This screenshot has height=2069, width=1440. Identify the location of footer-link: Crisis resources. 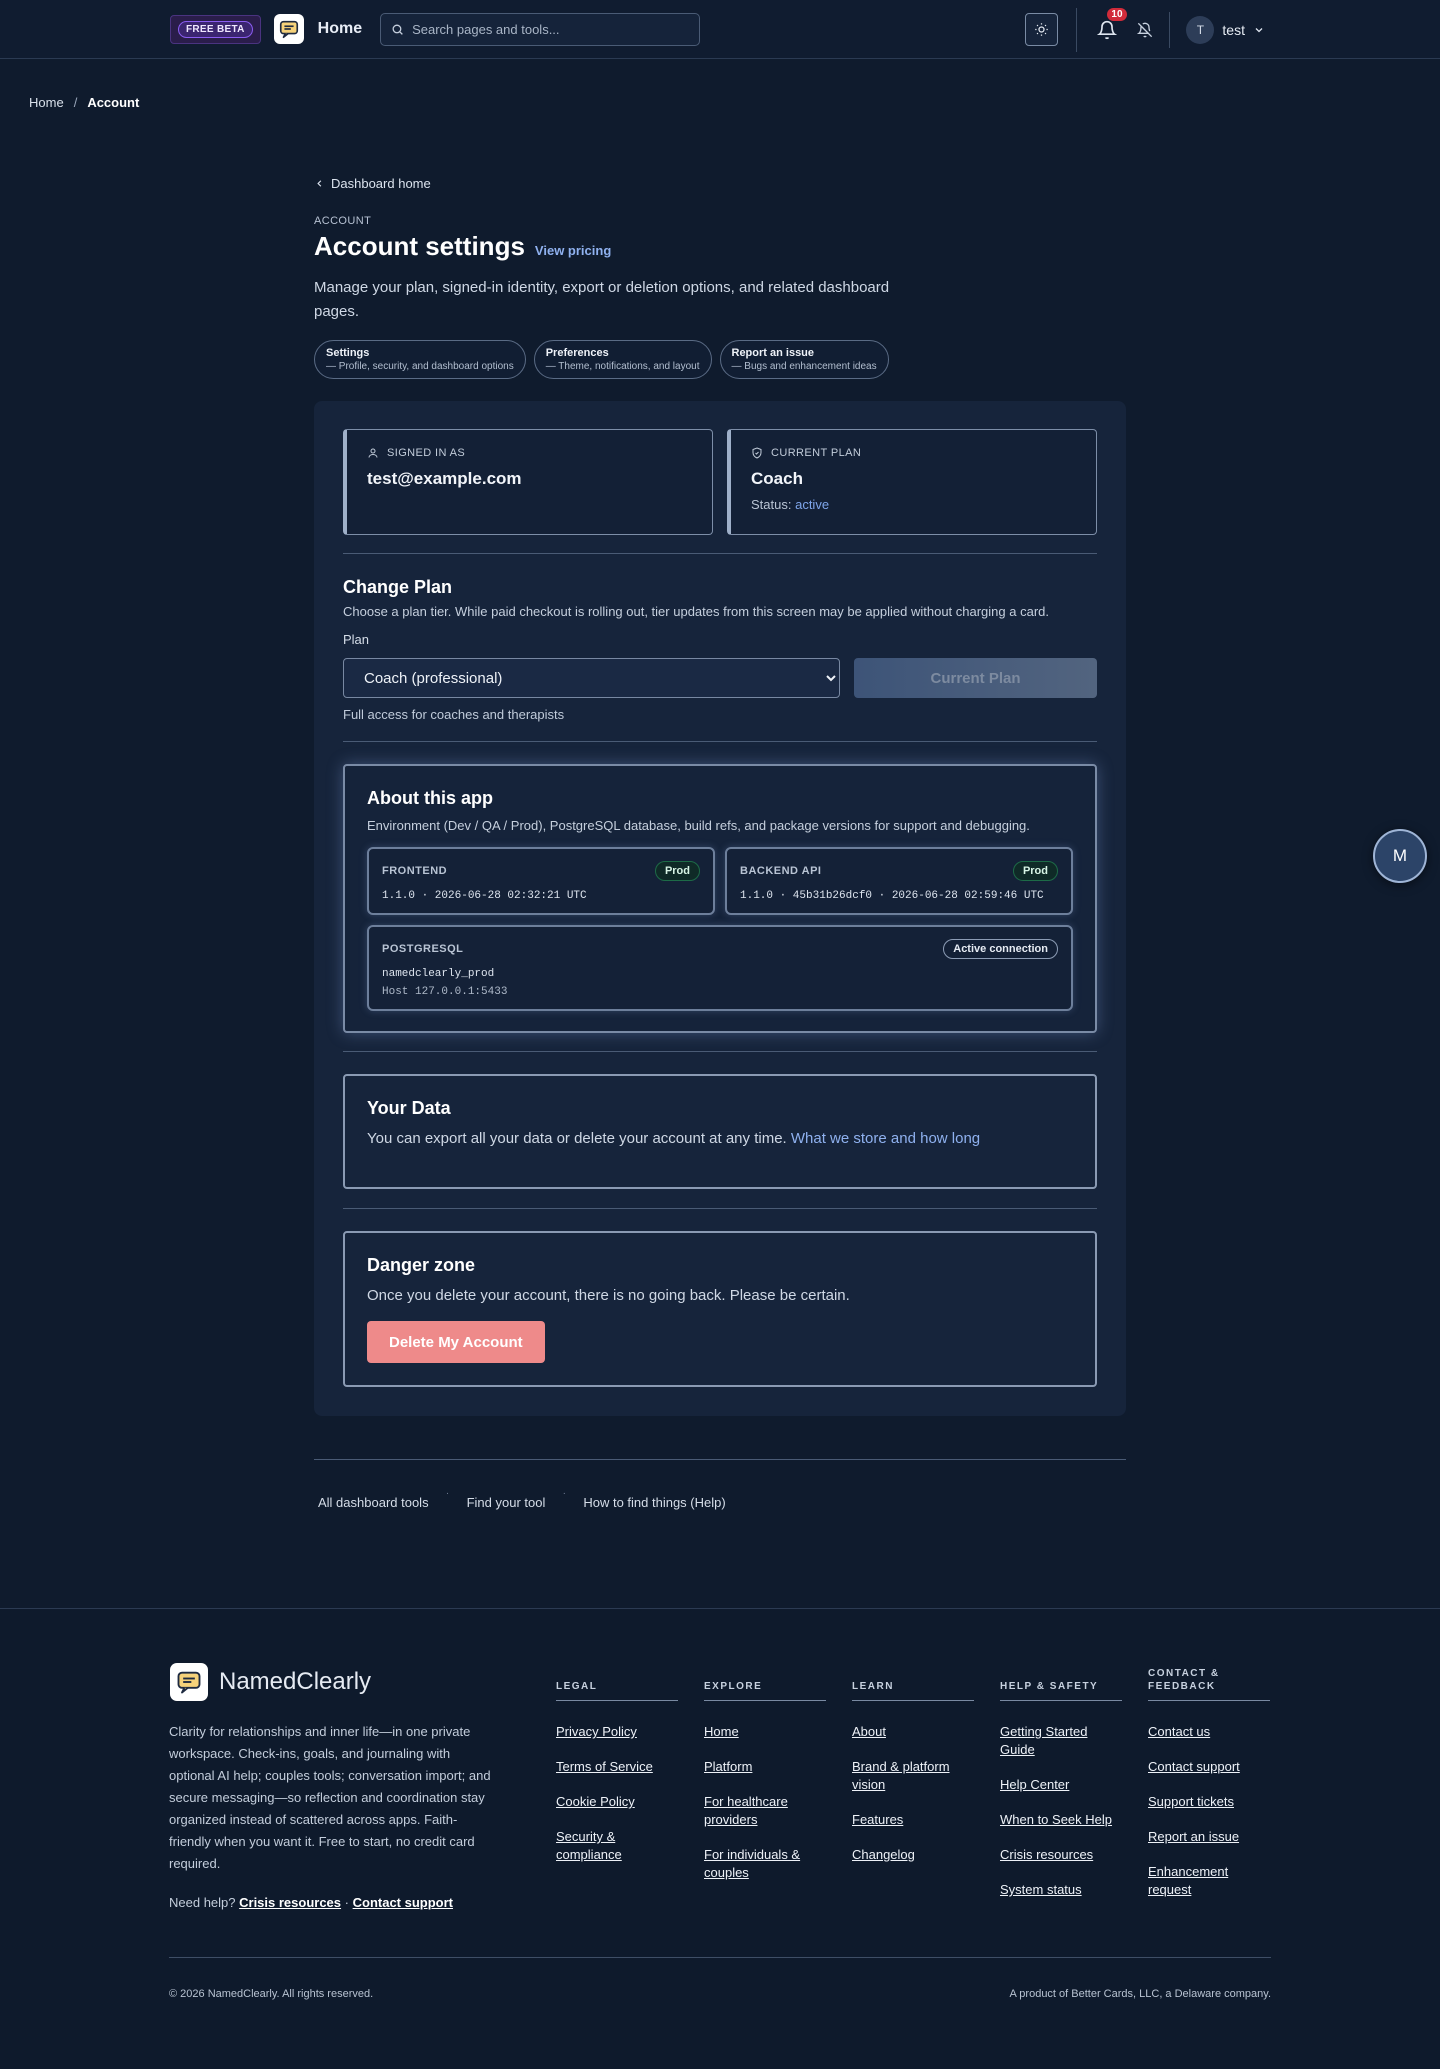
(1046, 1854).